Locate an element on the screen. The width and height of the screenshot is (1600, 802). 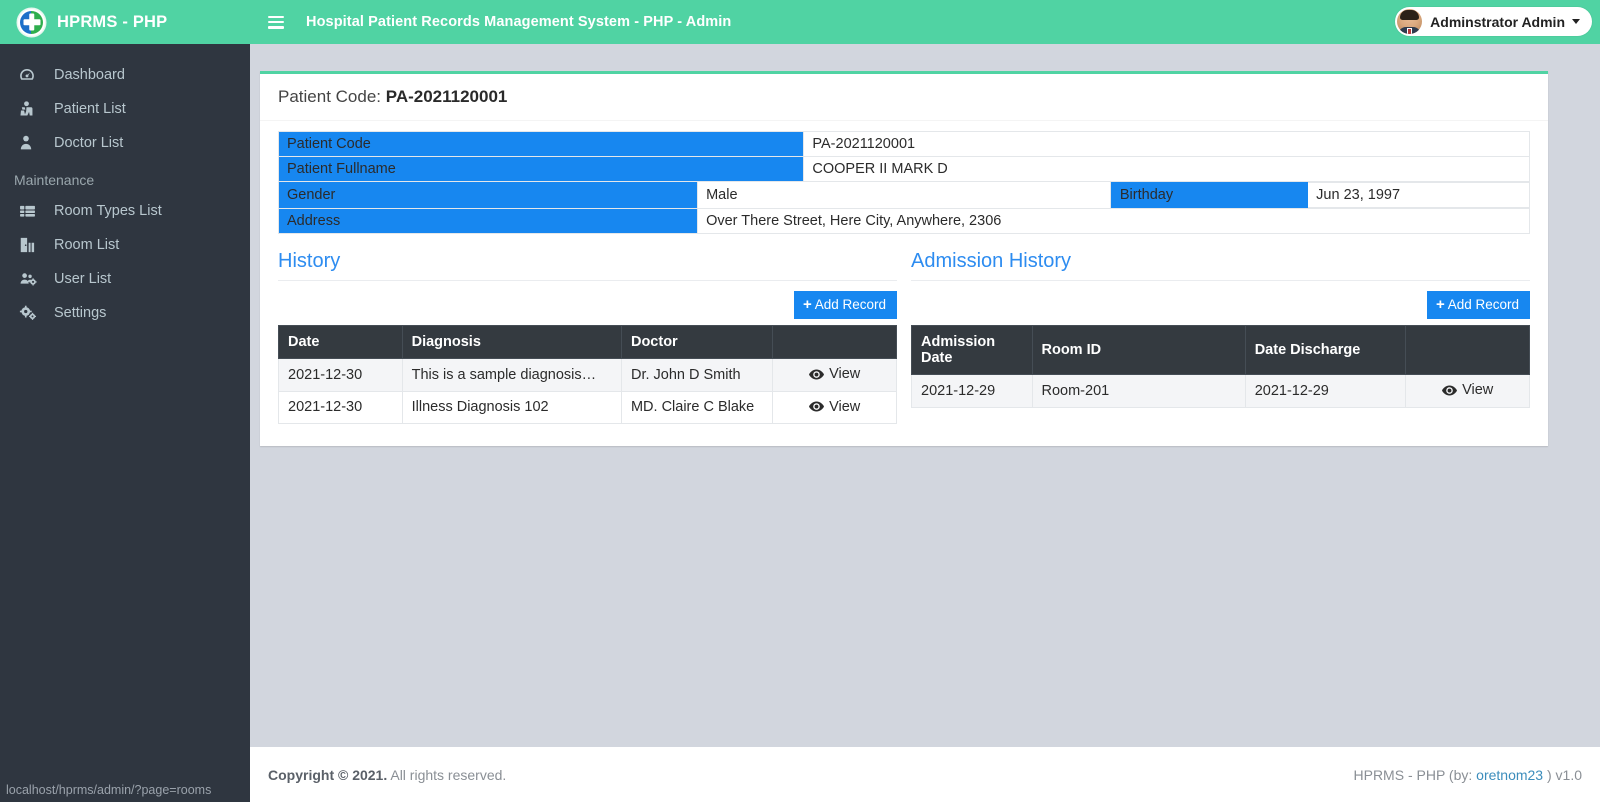
cell-doctor: Dr. John D Smith is located at coordinates (697, 375).